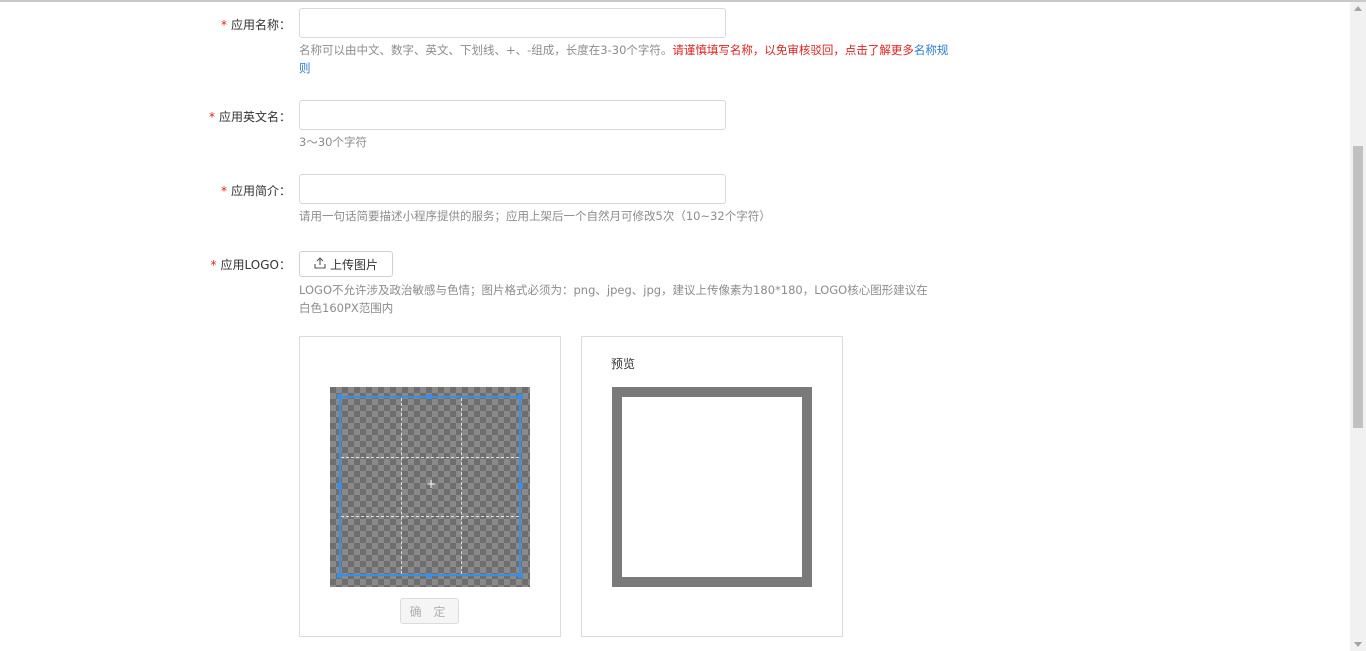  I want to click on crop-handle-bottom-right, so click(520, 575).